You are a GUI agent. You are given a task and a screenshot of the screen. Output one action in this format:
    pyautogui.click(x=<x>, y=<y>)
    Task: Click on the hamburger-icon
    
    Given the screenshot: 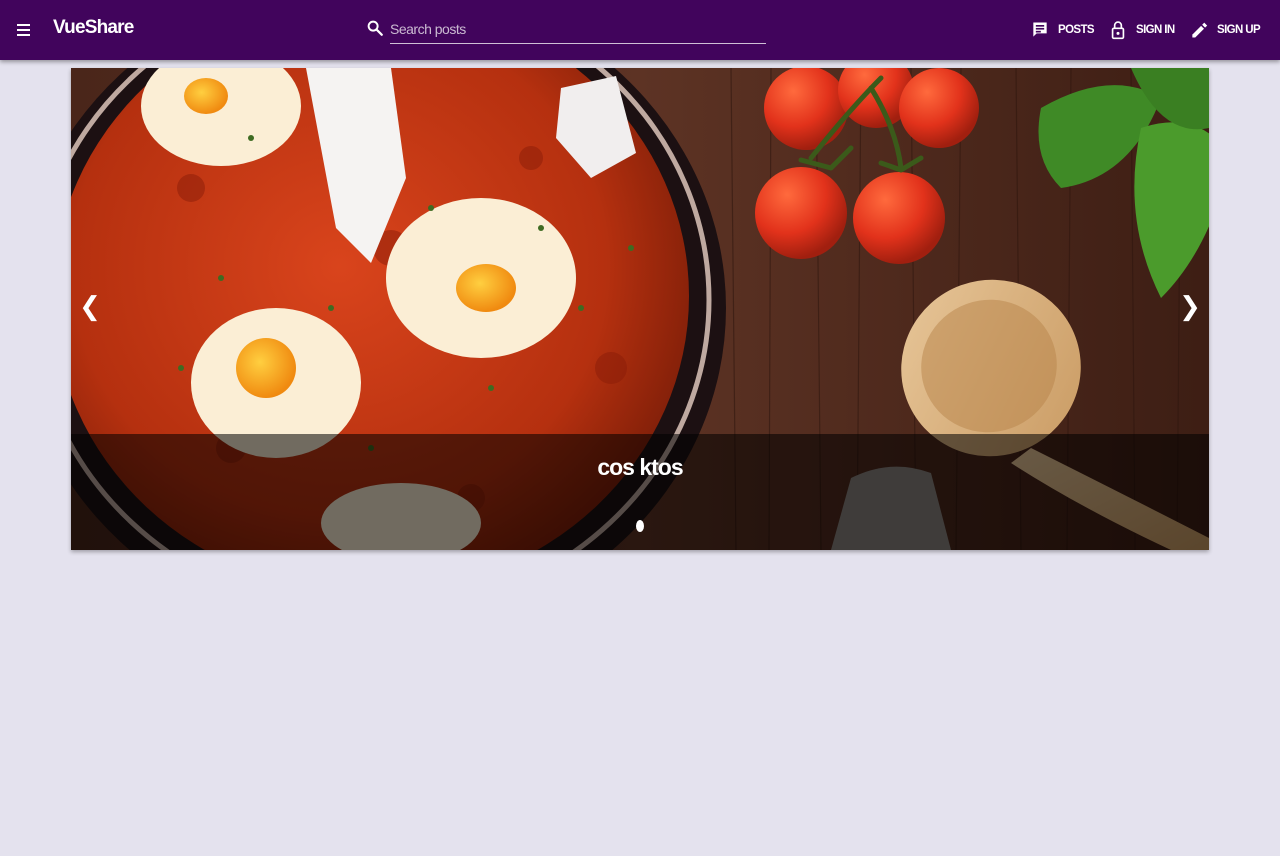 What is the action you would take?
    pyautogui.click(x=23, y=30)
    